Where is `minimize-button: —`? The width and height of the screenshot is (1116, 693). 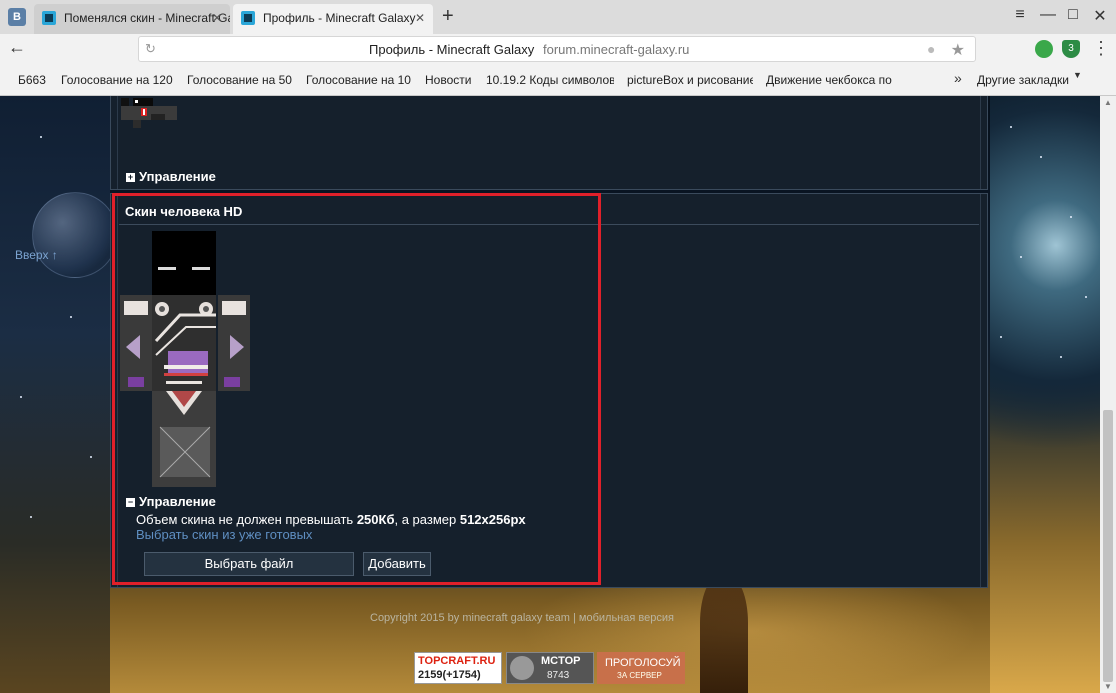
minimize-button: — is located at coordinates (1048, 15).